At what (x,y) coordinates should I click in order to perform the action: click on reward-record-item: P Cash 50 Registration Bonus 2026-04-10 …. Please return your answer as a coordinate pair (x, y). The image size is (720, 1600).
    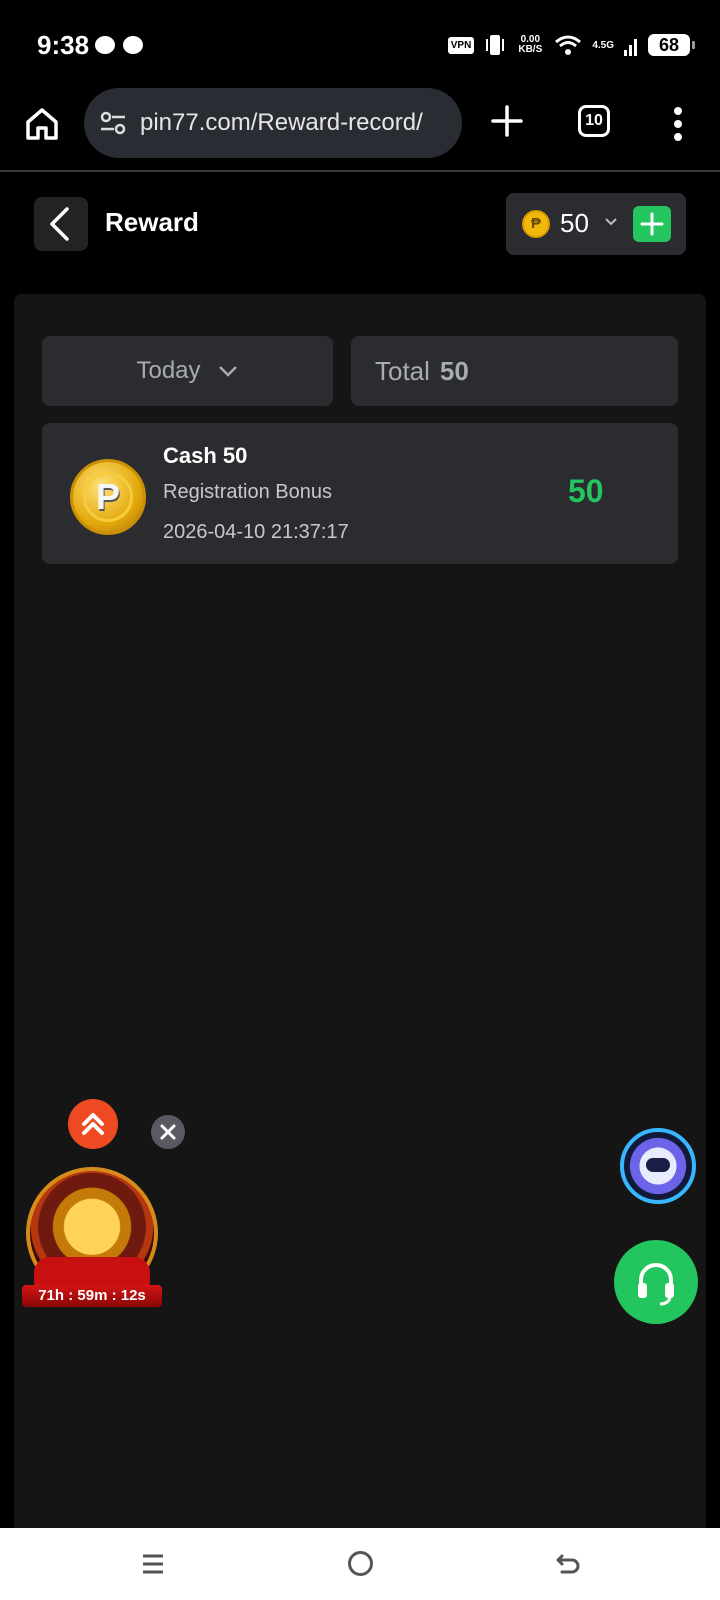
    Looking at the image, I should click on (360, 493).